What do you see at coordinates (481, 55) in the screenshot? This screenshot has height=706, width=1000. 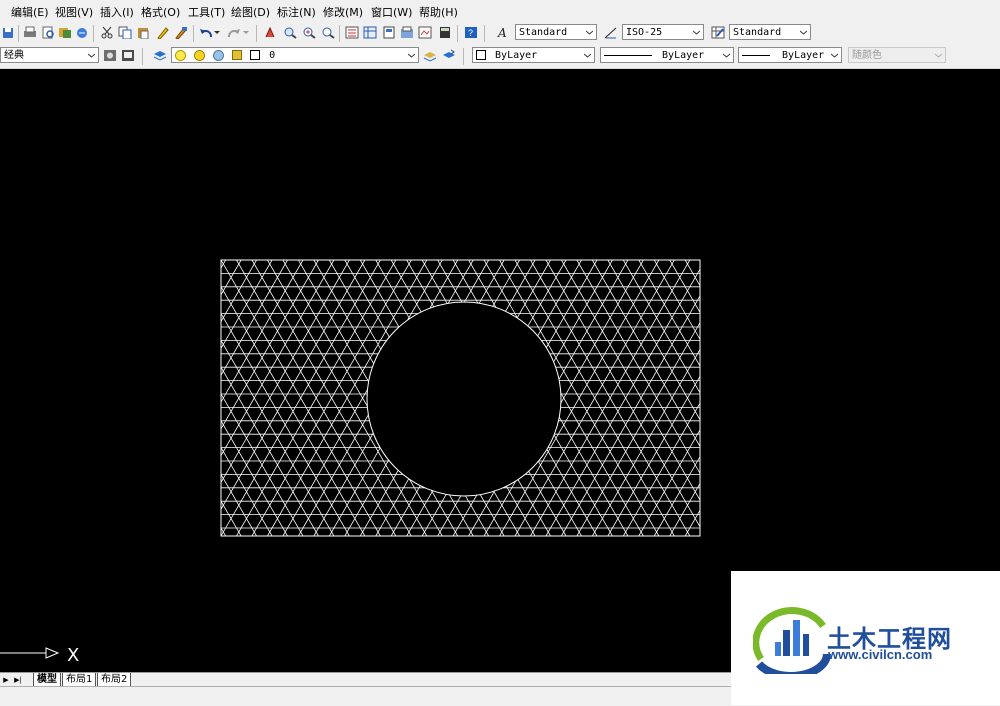 I see `color-swatch` at bounding box center [481, 55].